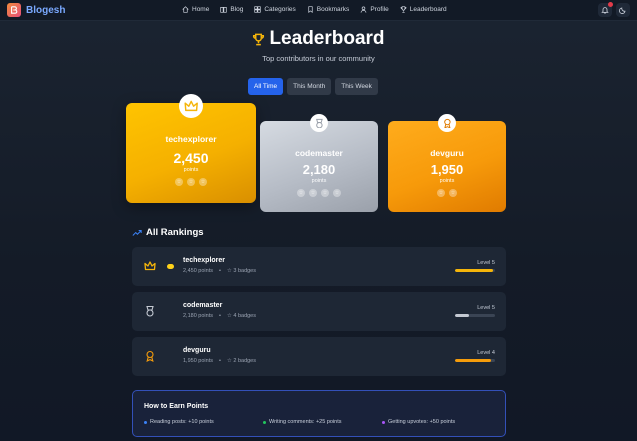  What do you see at coordinates (379, 9) in the screenshot?
I see `nav-profile-label: Profile` at bounding box center [379, 9].